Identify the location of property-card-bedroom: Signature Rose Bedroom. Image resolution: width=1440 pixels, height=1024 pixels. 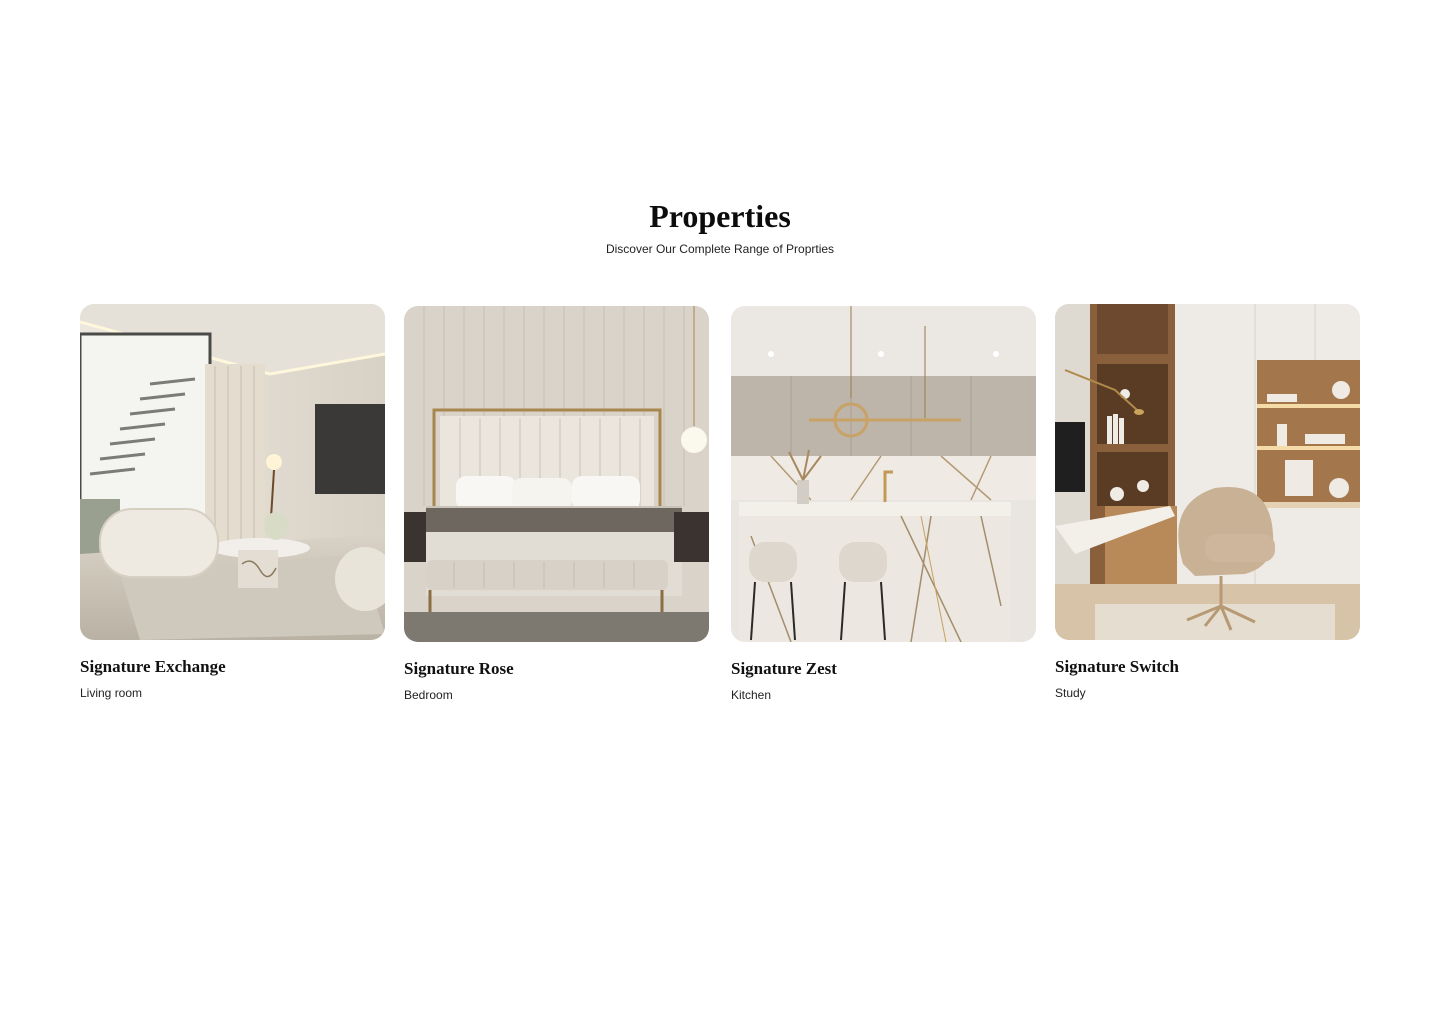
(556, 504).